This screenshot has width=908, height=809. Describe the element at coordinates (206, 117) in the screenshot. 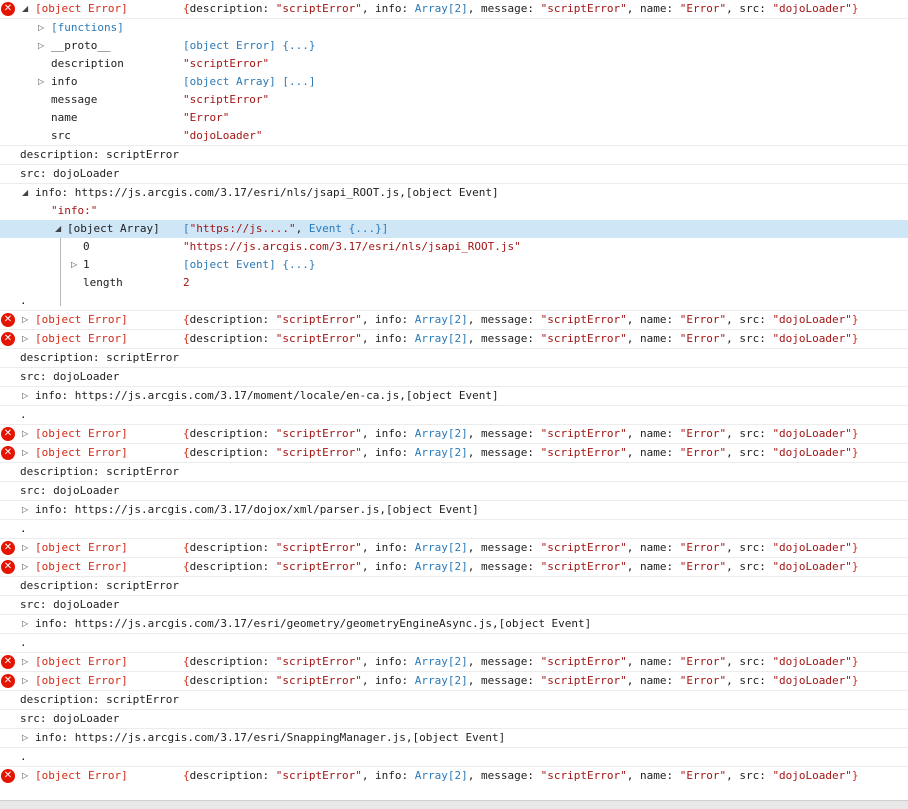

I see `property-value: "Error"` at that location.